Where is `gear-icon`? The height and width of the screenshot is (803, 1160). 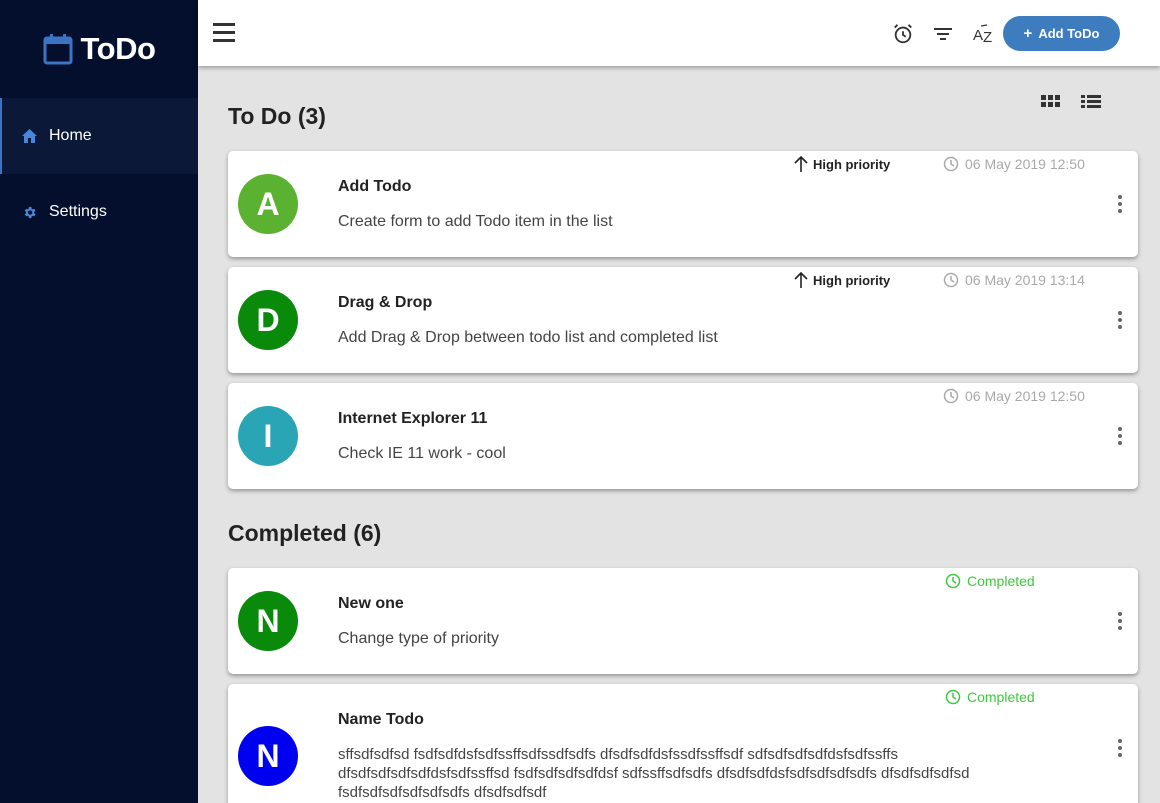 gear-icon is located at coordinates (29, 212).